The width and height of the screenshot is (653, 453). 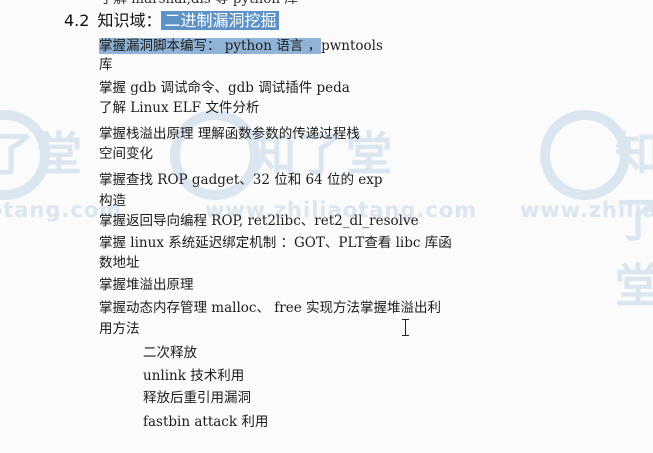 What do you see at coordinates (197, 398) in the screenshot?
I see `sub-item: 释放后重引用漏洞` at bounding box center [197, 398].